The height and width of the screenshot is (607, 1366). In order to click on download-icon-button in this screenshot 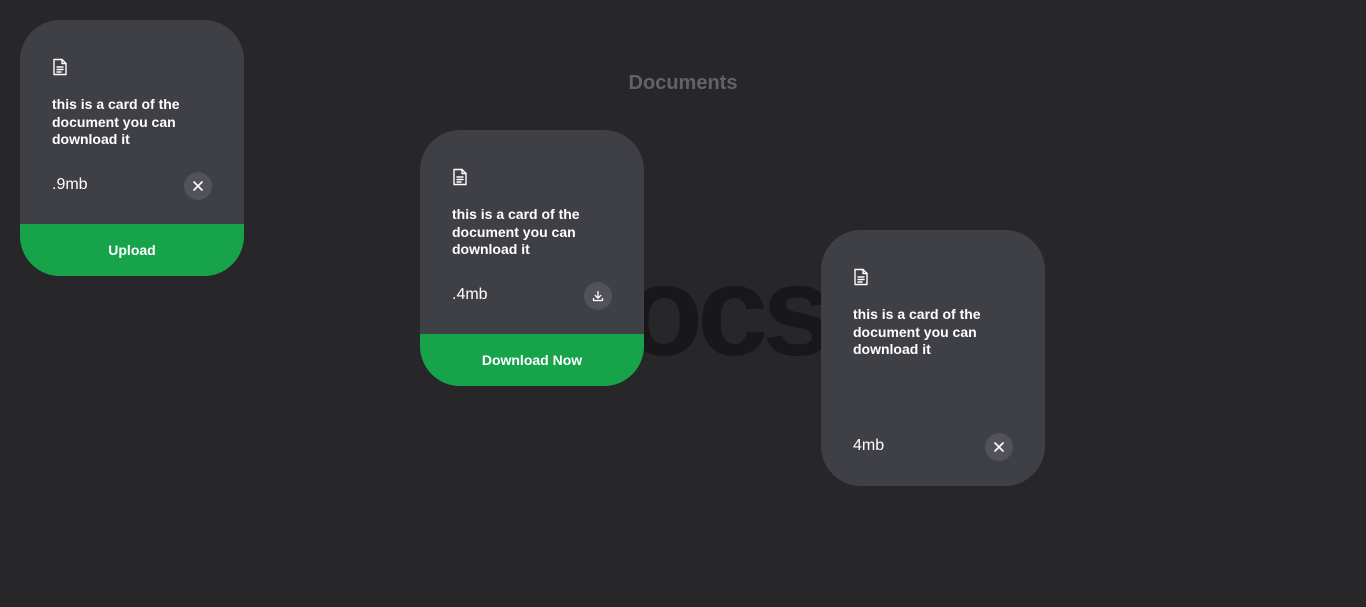, I will do `click(598, 296)`.